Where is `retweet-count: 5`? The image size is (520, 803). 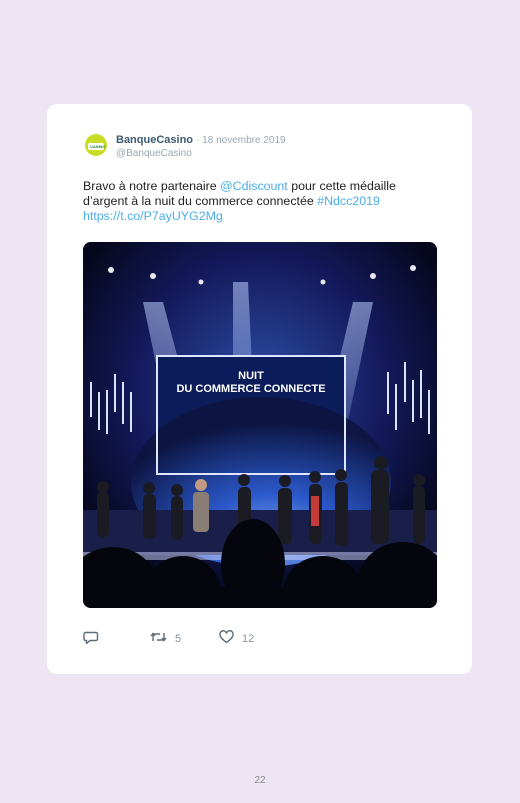 retweet-count: 5 is located at coordinates (178, 638).